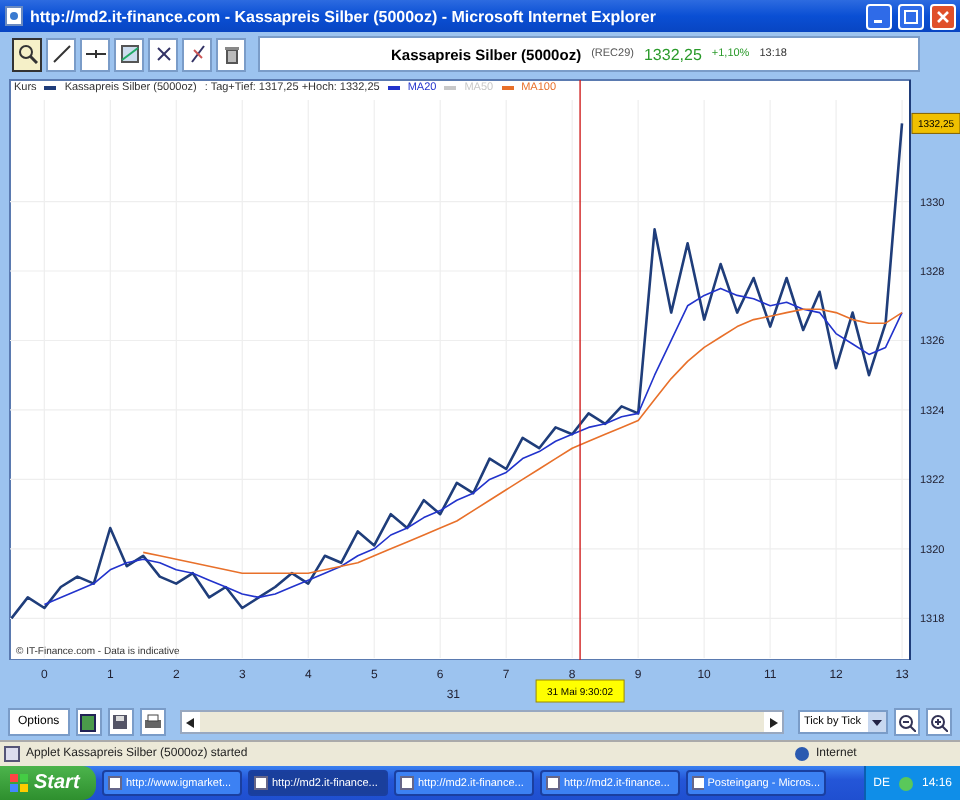 Image resolution: width=960 pixels, height=800 pixels. I want to click on zoom-out-icon, so click(907, 722).